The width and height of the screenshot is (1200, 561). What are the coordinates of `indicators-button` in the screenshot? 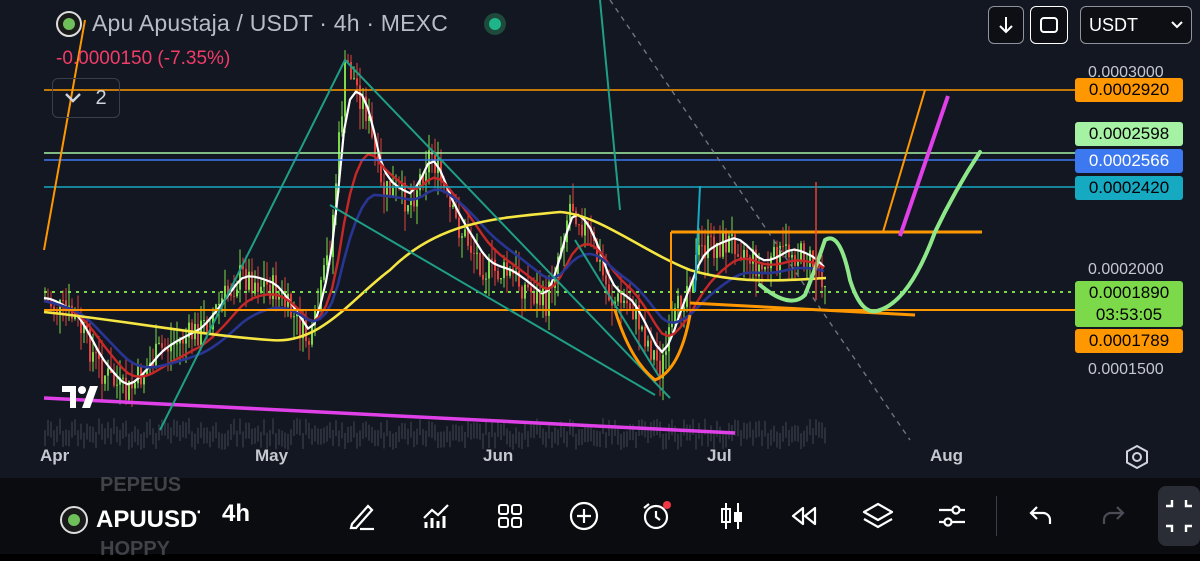 It's located at (436, 516).